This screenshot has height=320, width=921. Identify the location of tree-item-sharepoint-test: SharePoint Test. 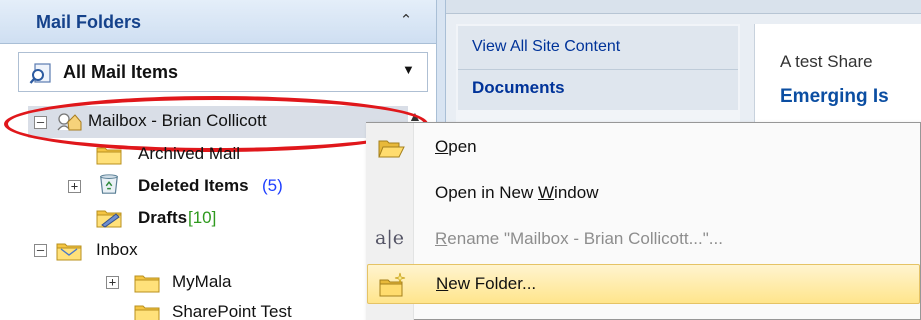
(210, 308).